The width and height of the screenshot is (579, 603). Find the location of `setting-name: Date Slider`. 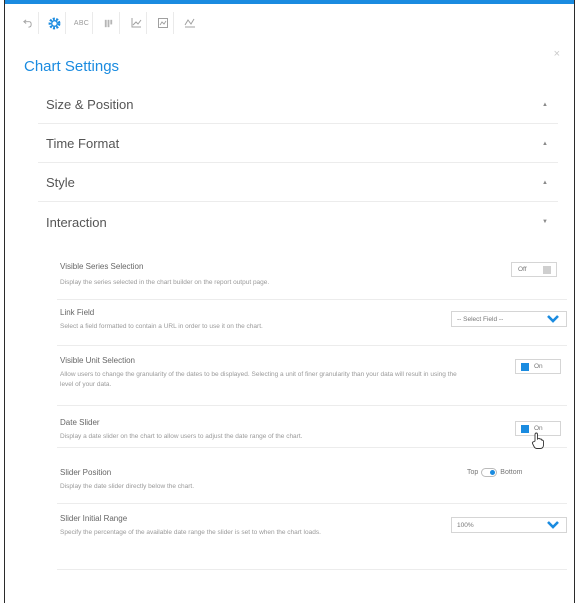

setting-name: Date Slider is located at coordinates (80, 422).